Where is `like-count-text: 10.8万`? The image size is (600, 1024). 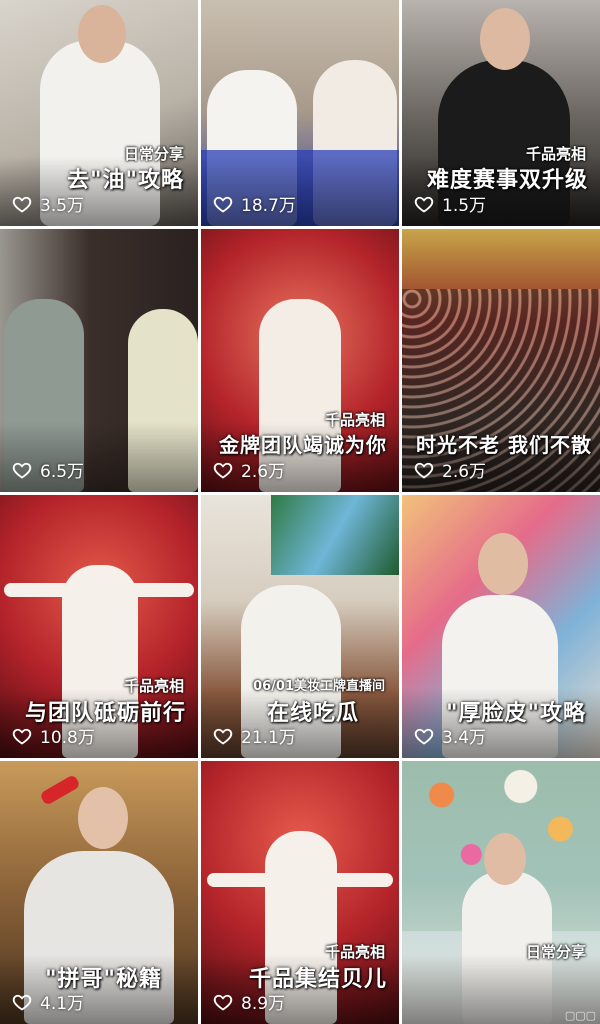 like-count-text: 10.8万 is located at coordinates (67, 738).